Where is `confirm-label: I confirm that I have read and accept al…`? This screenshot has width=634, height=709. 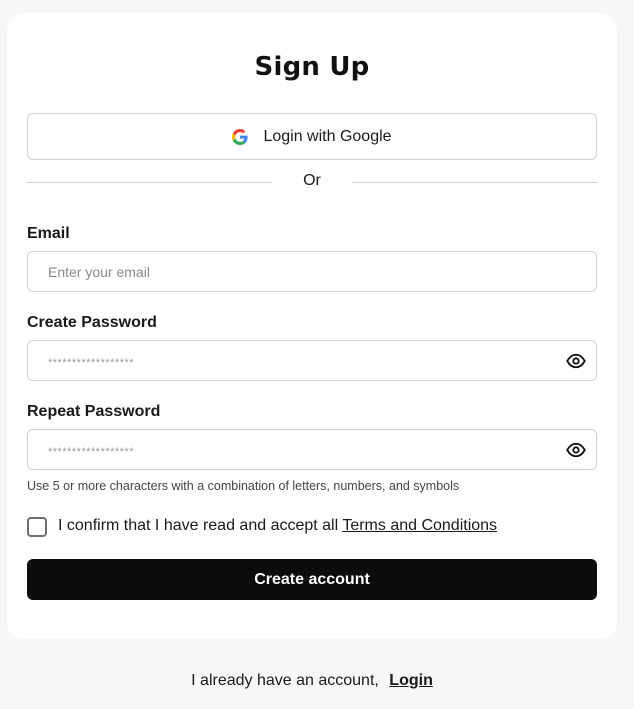 confirm-label: I confirm that I have read and accept al… is located at coordinates (277, 526).